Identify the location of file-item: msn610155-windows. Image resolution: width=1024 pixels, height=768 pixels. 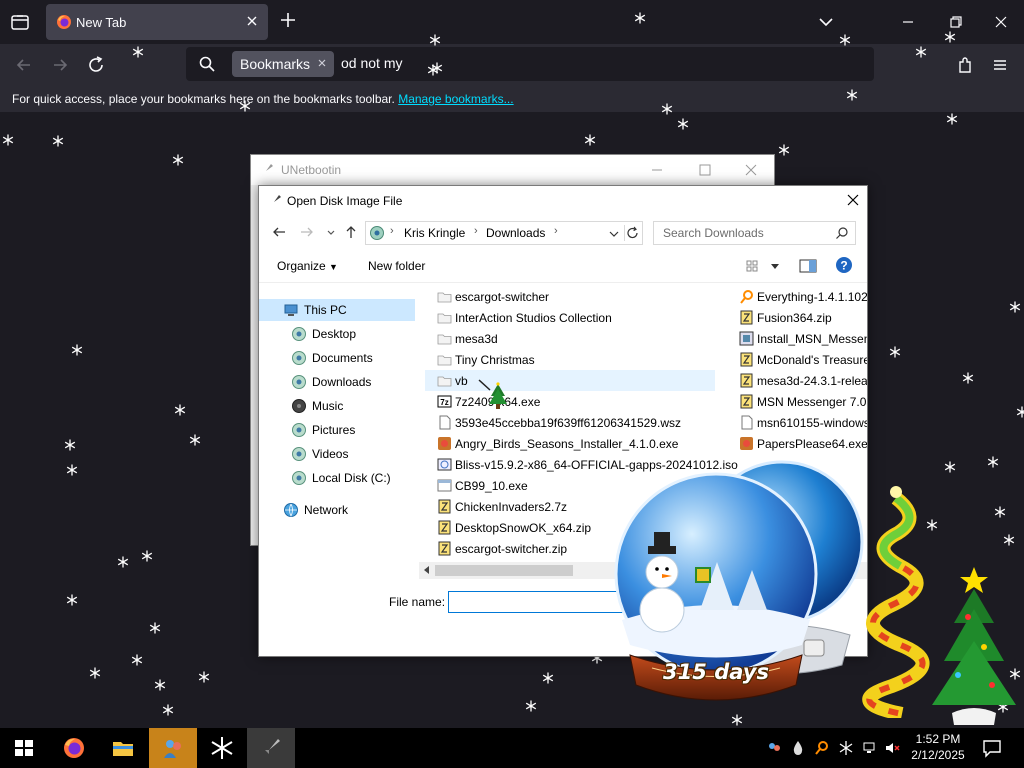
(797, 422).